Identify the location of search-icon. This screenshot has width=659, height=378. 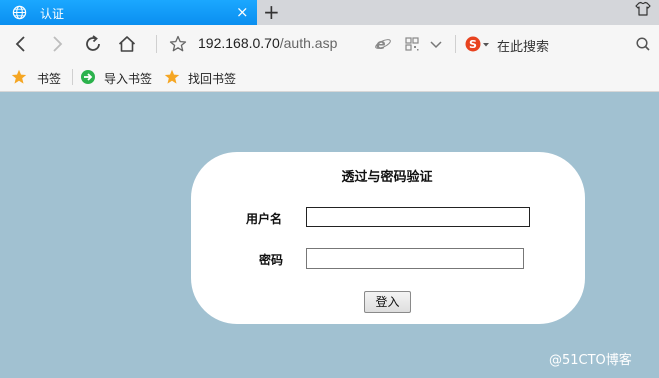
(643, 44).